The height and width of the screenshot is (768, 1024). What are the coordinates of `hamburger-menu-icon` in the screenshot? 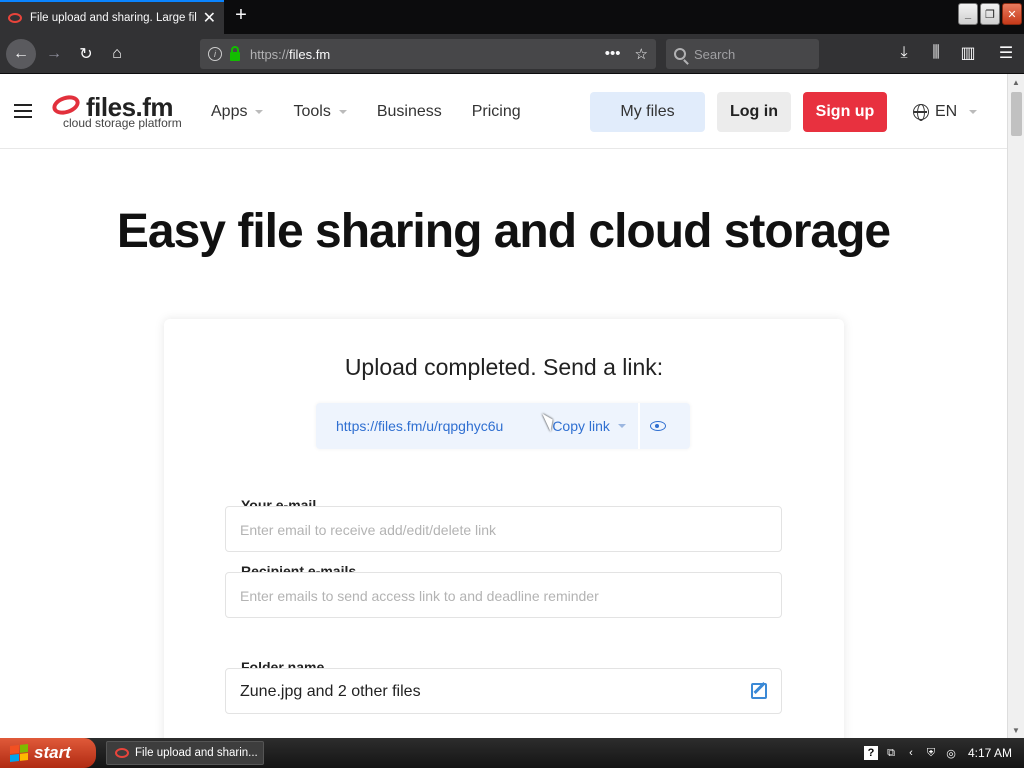 It's located at (23, 111).